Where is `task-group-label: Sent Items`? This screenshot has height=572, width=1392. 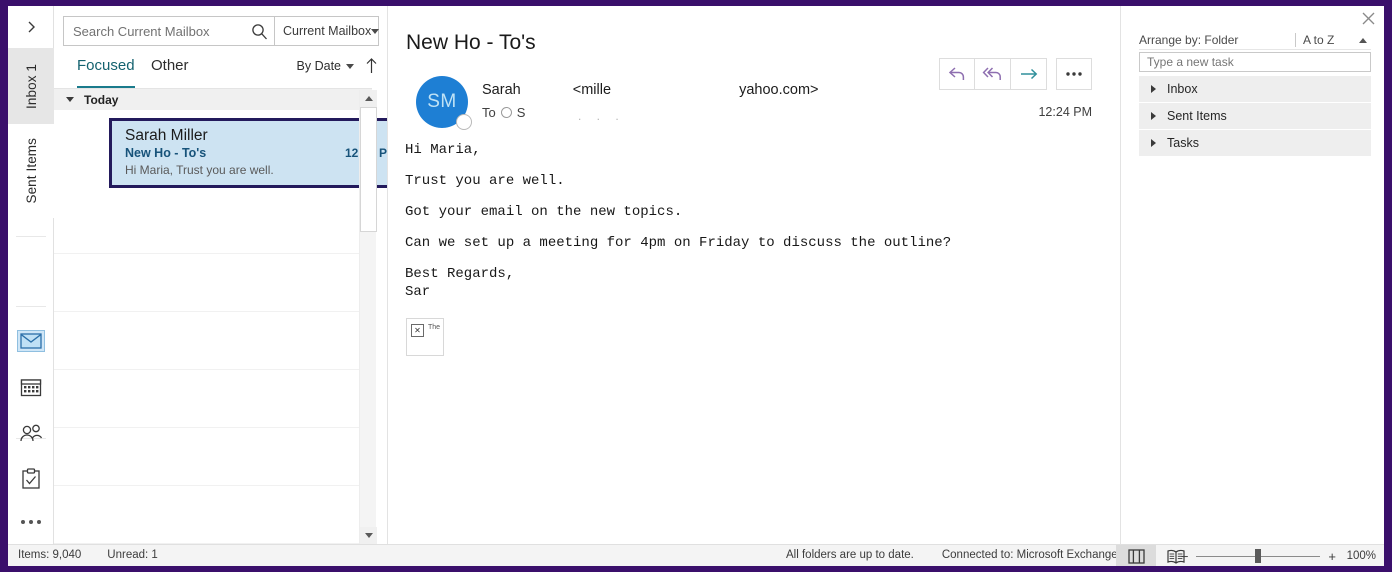
task-group-label: Sent Items is located at coordinates (1197, 116).